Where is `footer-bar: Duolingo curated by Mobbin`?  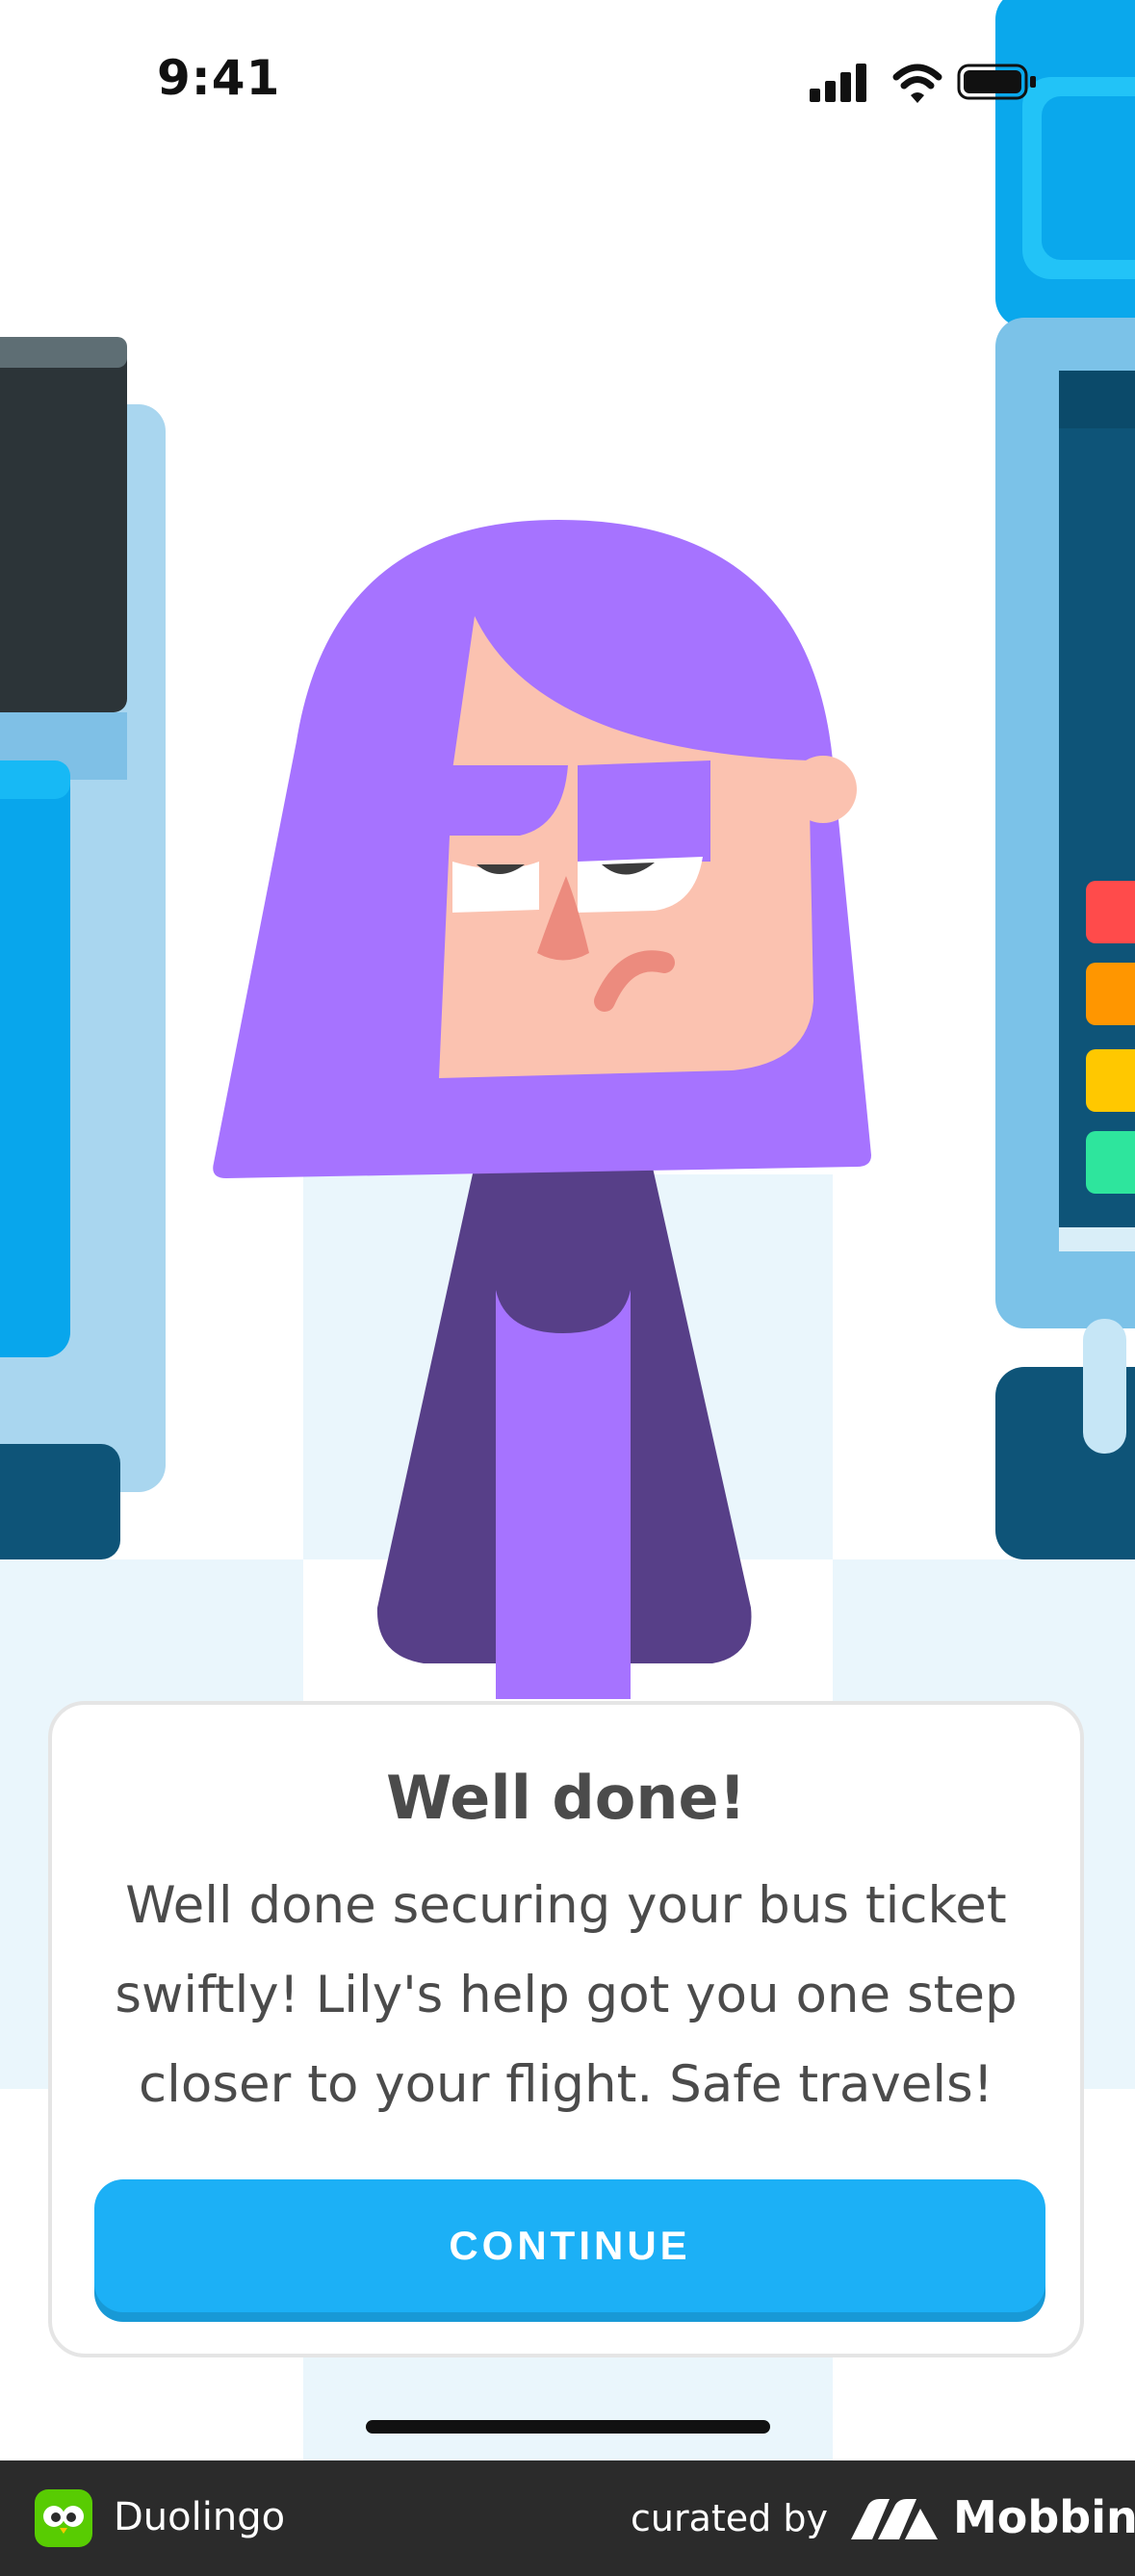
footer-bar: Duolingo curated by Mobbin is located at coordinates (567, 2518).